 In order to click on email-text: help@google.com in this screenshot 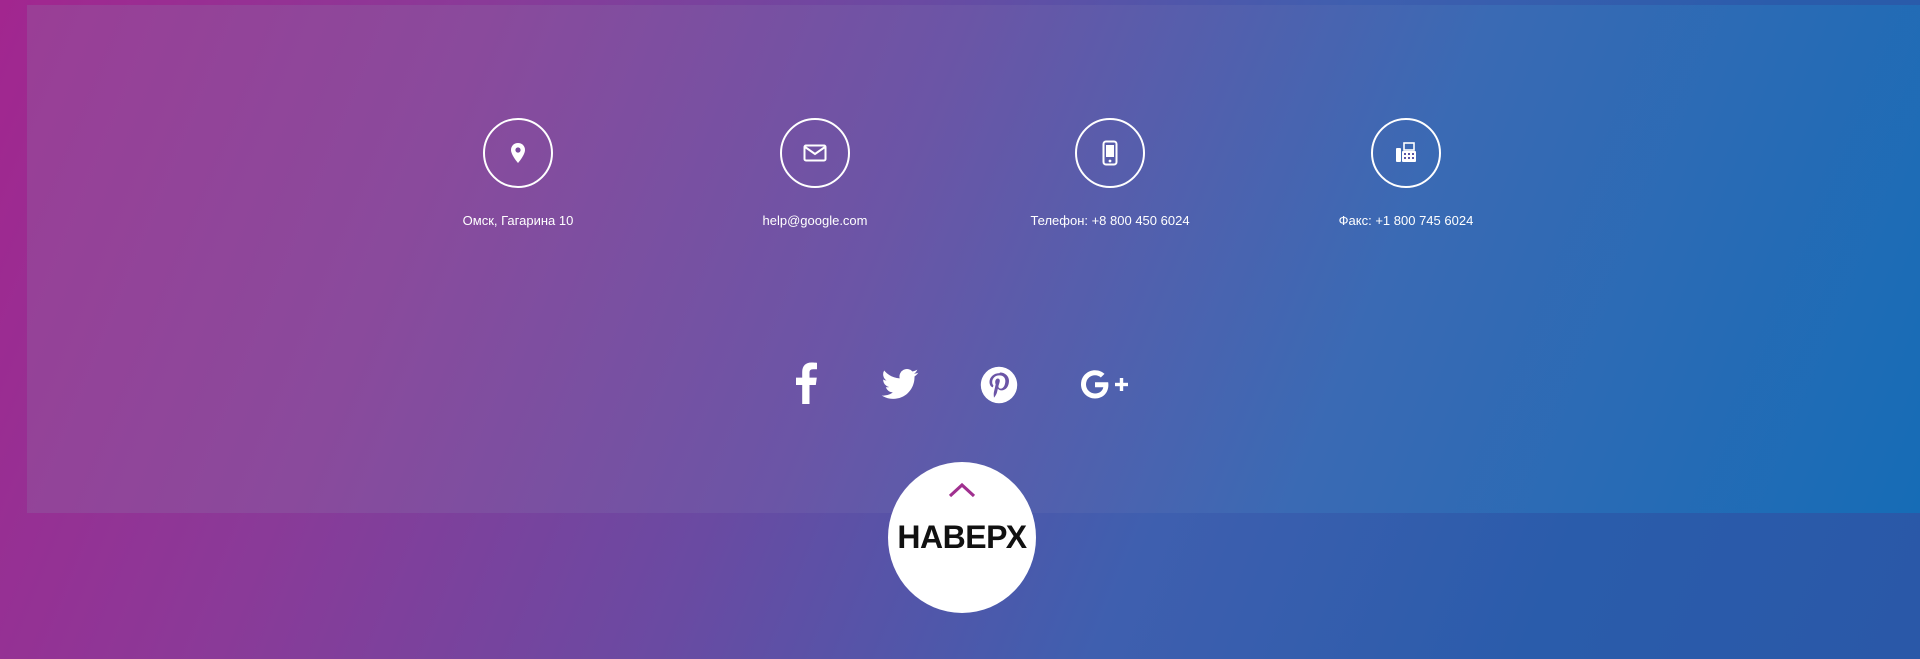, I will do `click(815, 220)`.